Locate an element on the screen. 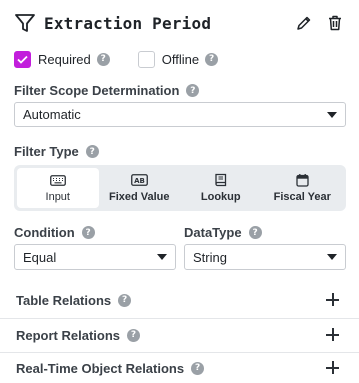  panel-title: Extraction Period is located at coordinates (128, 23).